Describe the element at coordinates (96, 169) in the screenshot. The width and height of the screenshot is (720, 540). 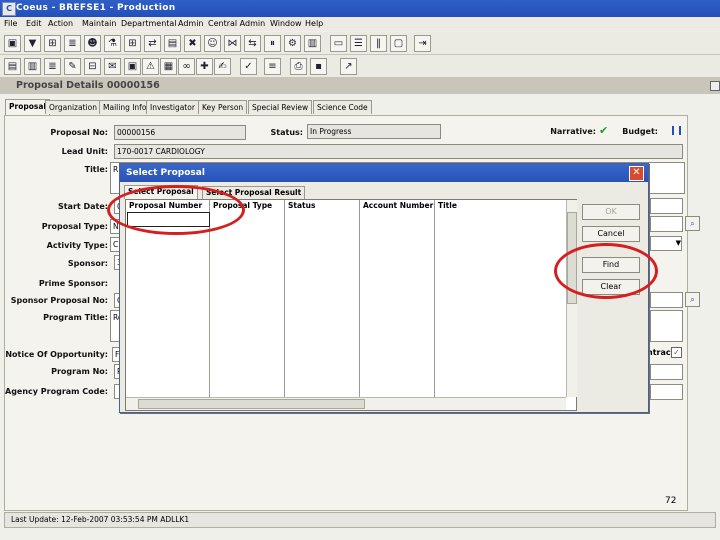
I see `title-label: Title:` at that location.